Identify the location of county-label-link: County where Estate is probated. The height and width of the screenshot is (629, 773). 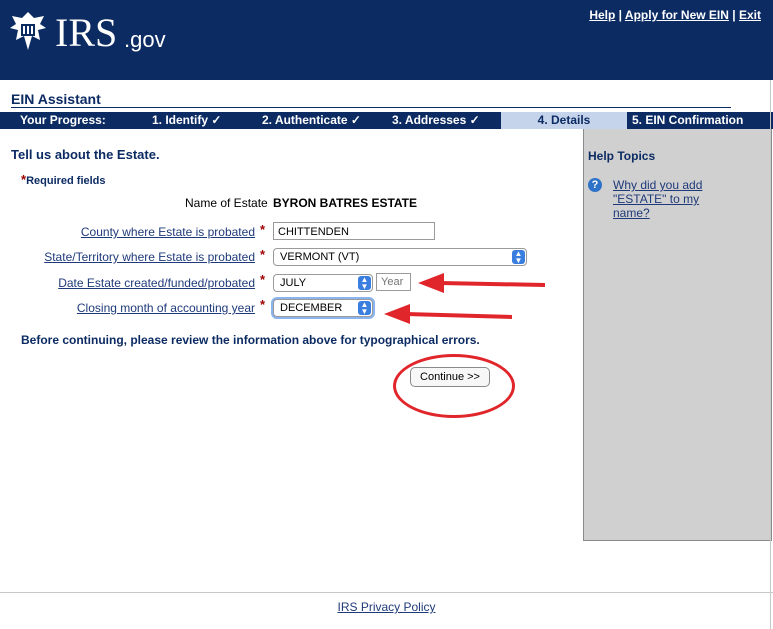
(168, 232).